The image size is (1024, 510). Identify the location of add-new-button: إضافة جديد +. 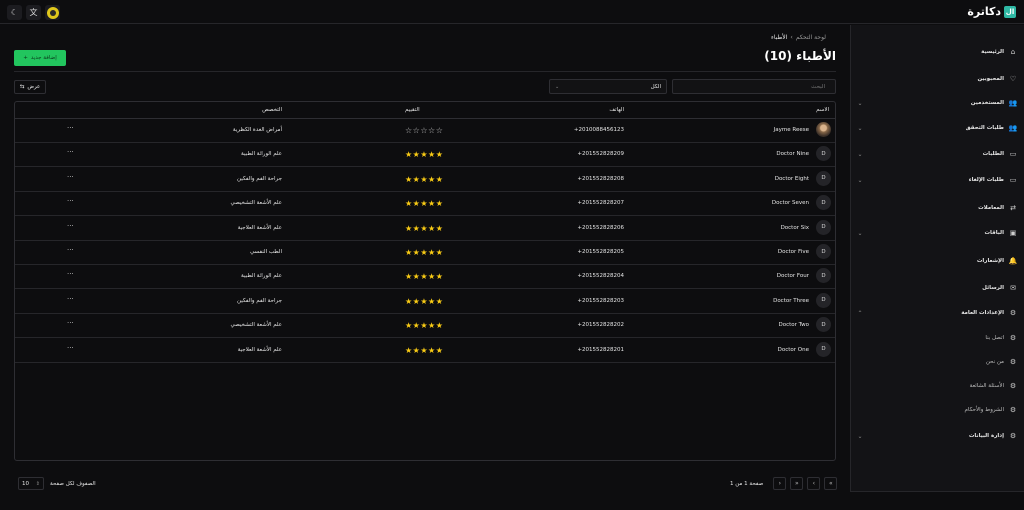
(40, 58).